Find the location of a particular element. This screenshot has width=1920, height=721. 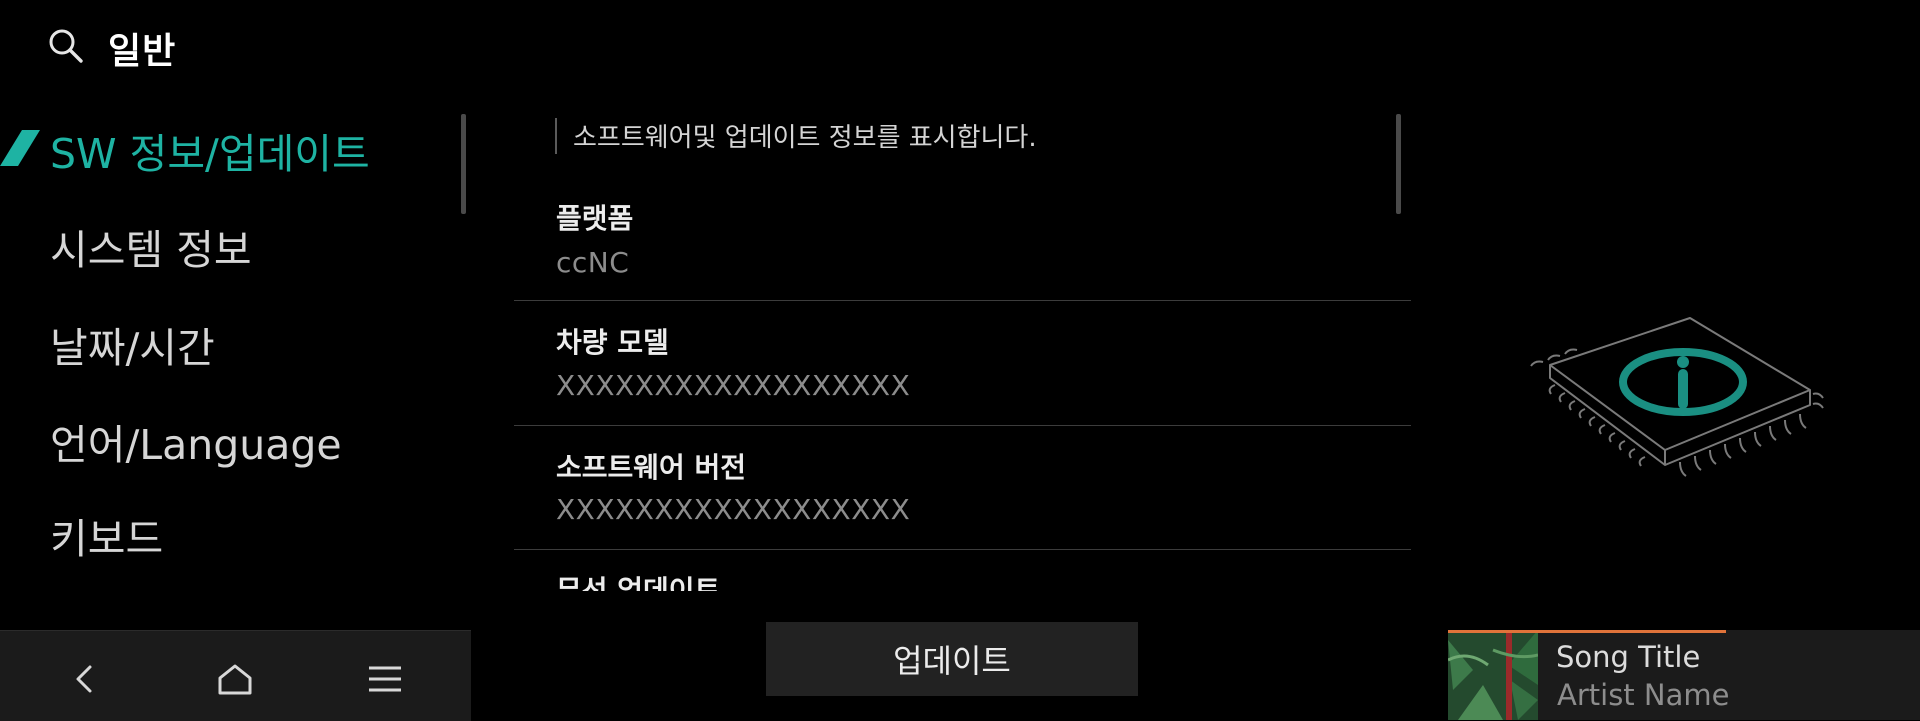

navigation-bar is located at coordinates (235, 675).